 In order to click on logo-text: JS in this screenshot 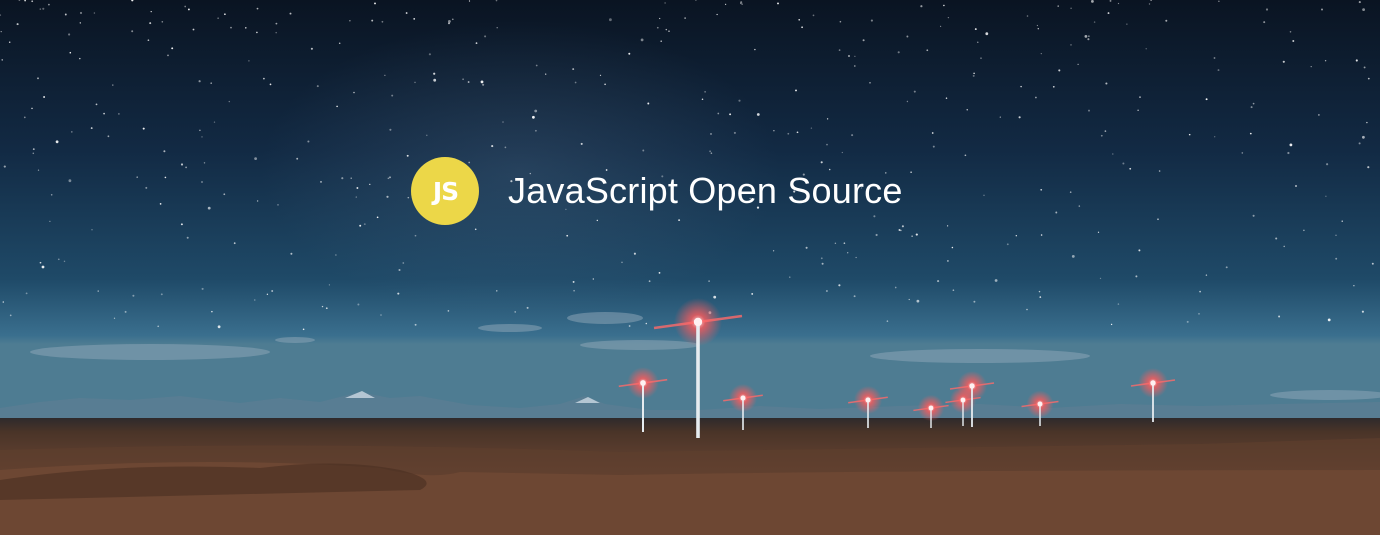, I will do `click(445, 191)`.